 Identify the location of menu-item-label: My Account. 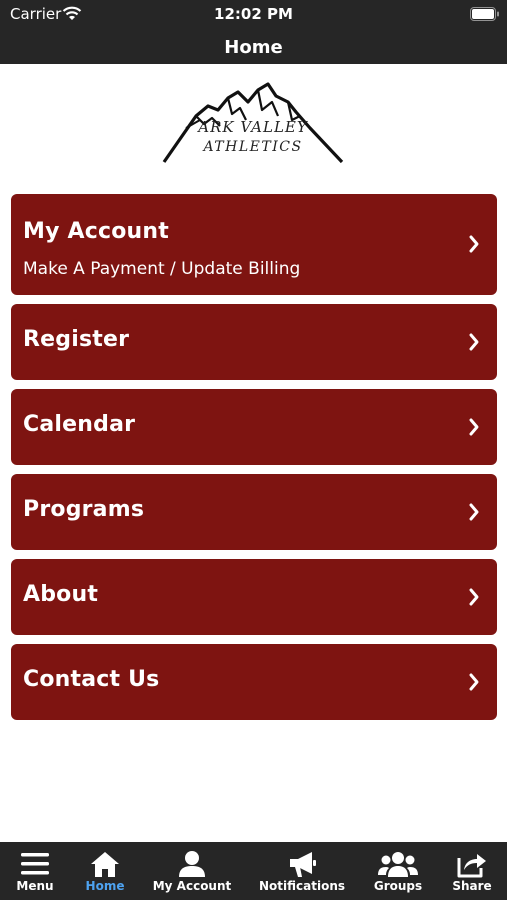
(96, 231).